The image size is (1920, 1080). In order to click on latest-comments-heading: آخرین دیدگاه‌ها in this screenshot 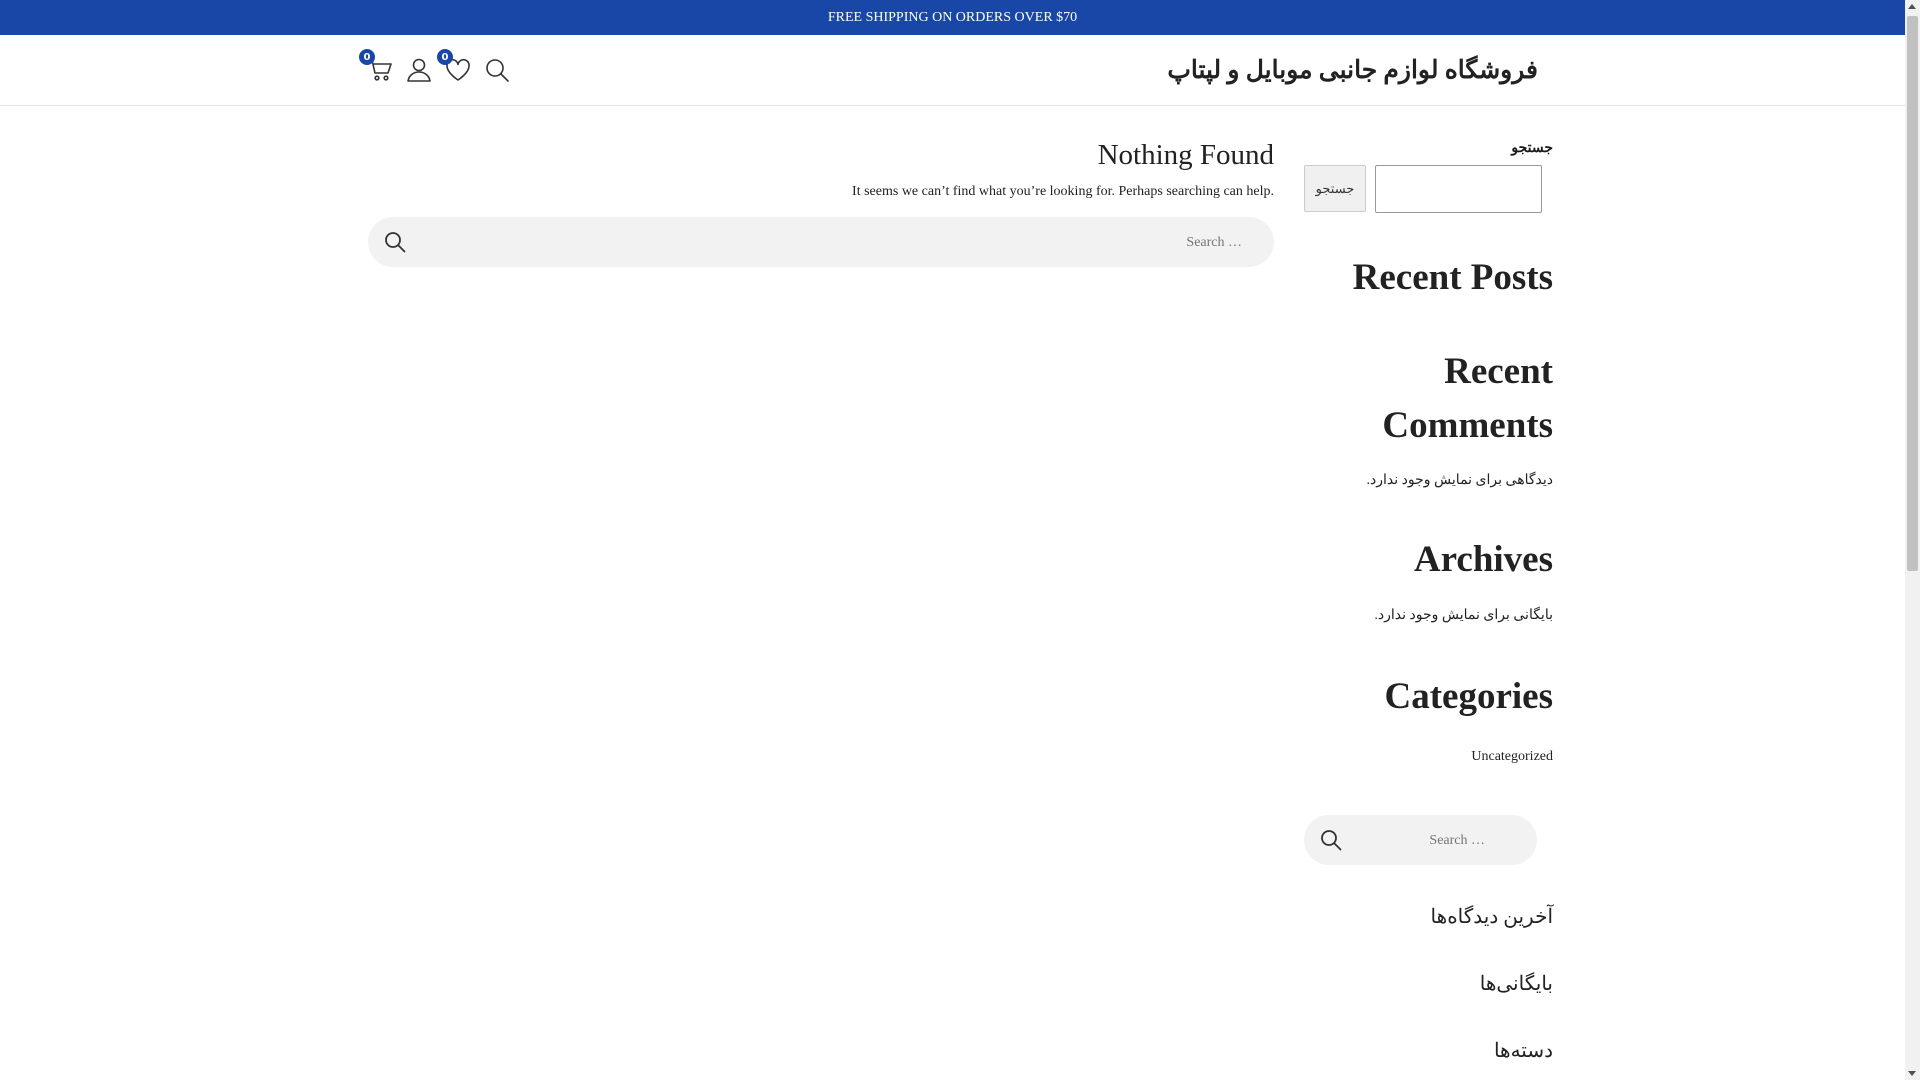, I will do `click(1491, 917)`.